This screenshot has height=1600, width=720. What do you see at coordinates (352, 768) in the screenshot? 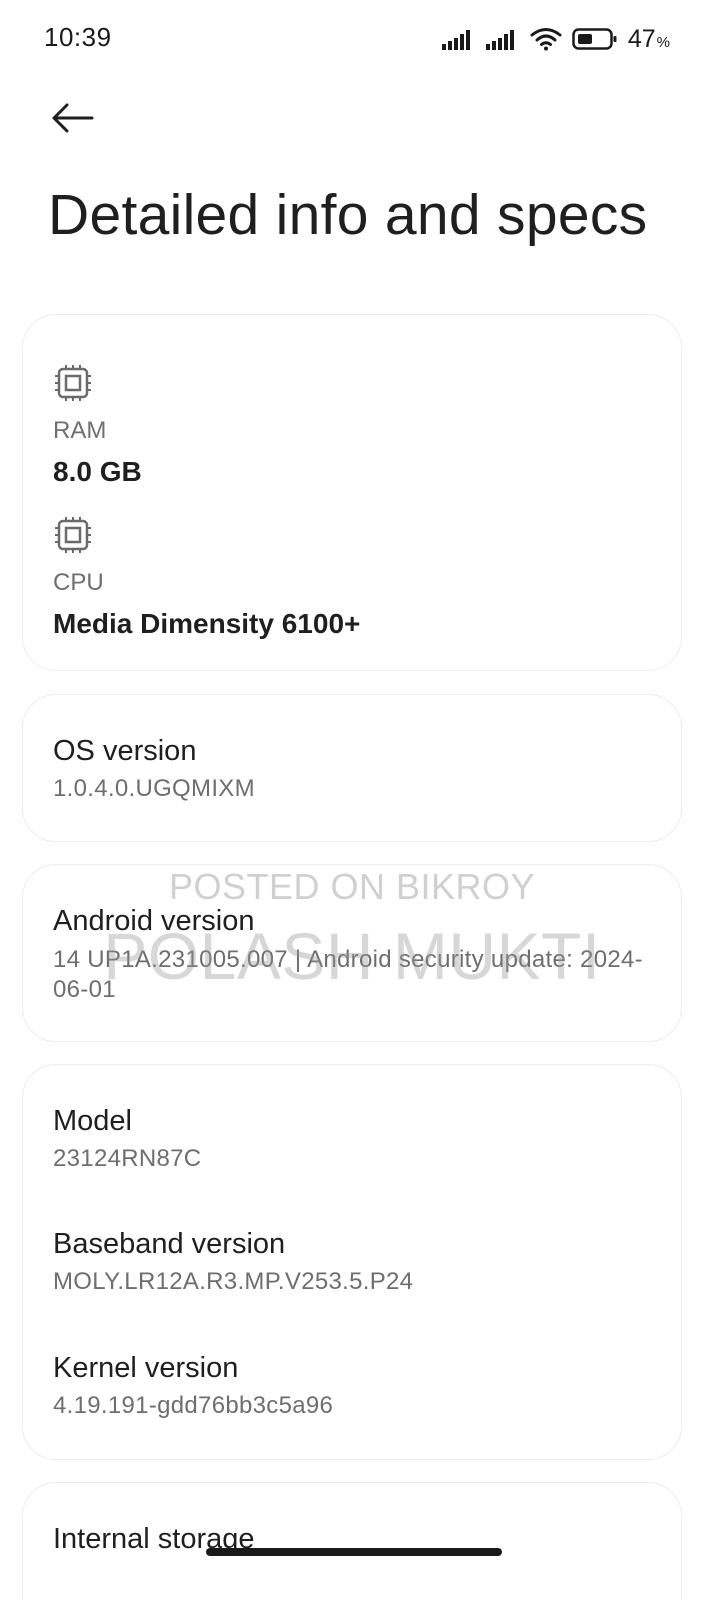
I see `os-version-item: OS version 1.0.4.0.UGQMIXM` at bounding box center [352, 768].